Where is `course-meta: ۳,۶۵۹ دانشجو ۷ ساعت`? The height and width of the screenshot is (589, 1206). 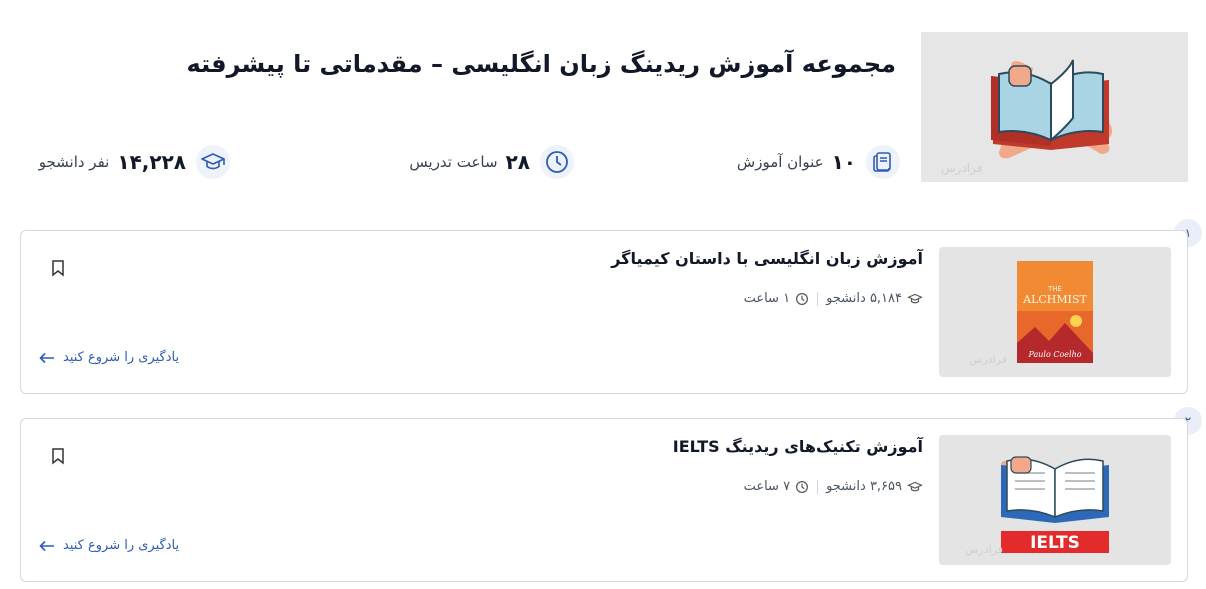
course-meta: ۳,۶۵۹ دانشجو ۷ ساعت is located at coordinates (833, 486).